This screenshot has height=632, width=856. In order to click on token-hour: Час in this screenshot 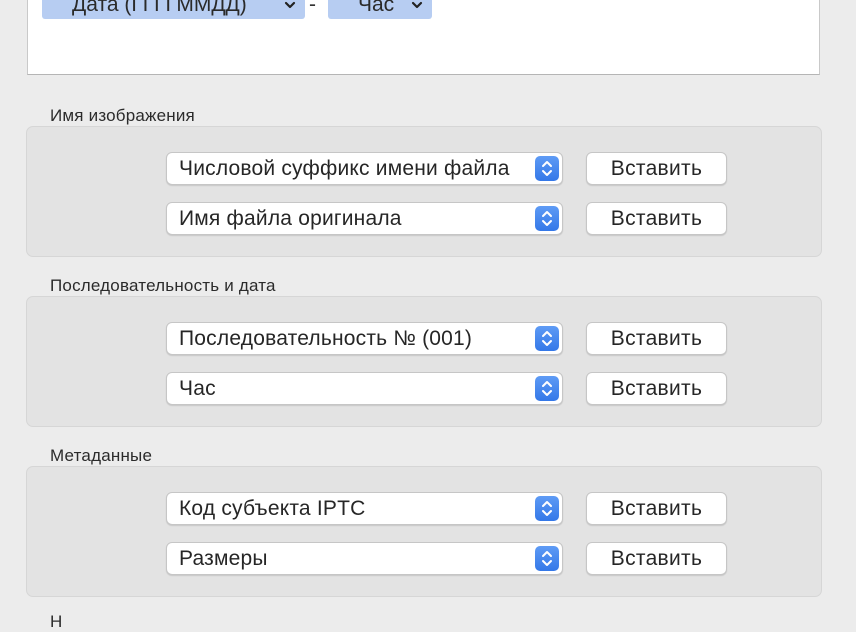, I will do `click(380, 9)`.